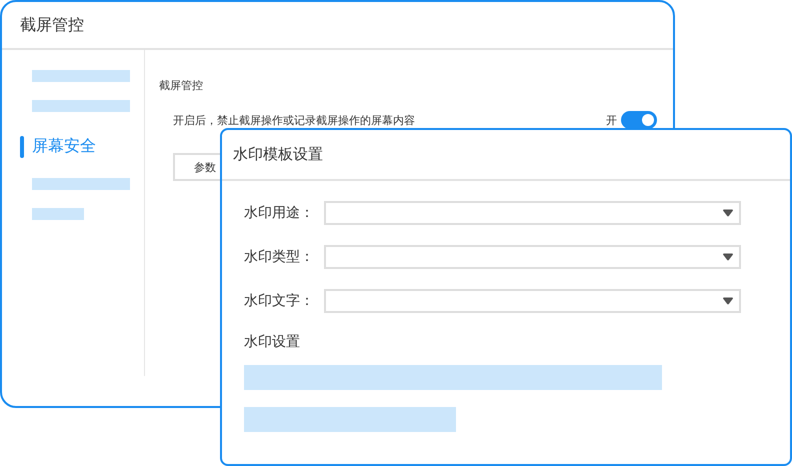 The height and width of the screenshot is (466, 792). What do you see at coordinates (52, 25) in the screenshot?
I see `window-title: 截屏管控` at bounding box center [52, 25].